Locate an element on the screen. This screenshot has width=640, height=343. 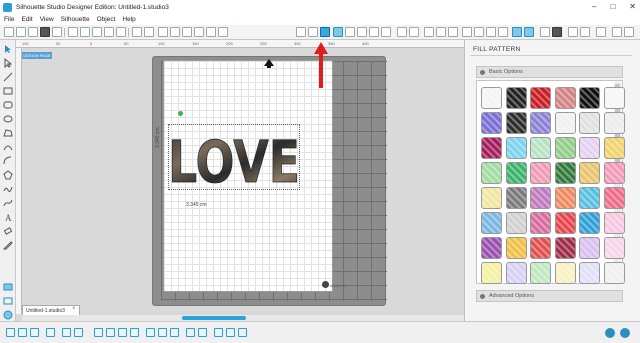
duplicate-right-icon is located at coordinates (110, 332).